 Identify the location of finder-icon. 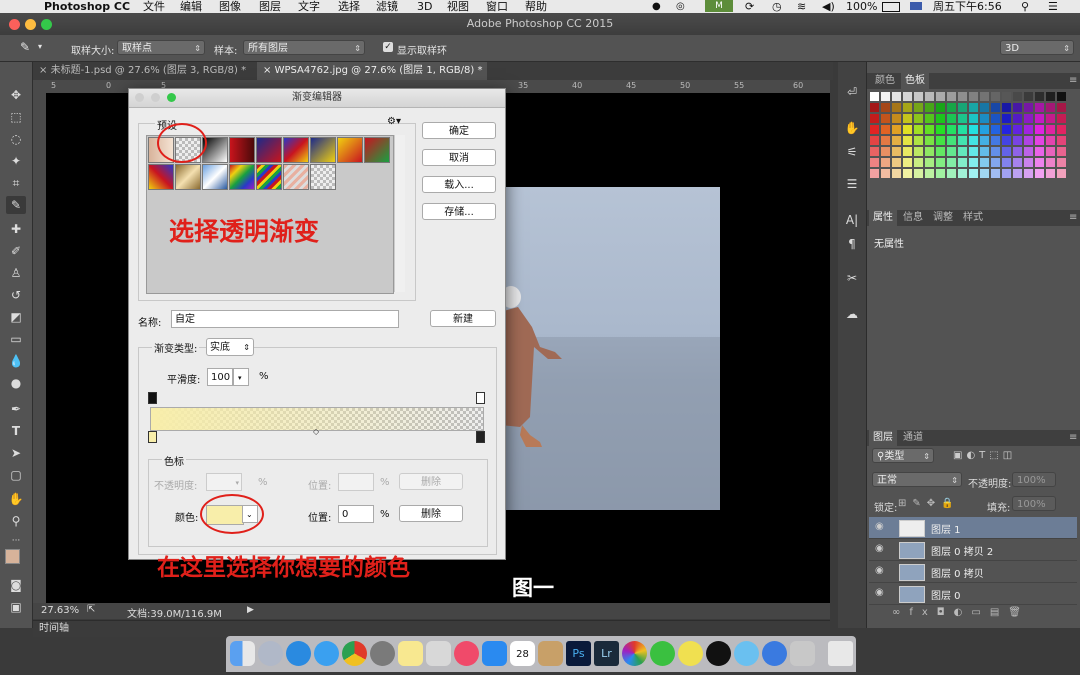
(242, 653).